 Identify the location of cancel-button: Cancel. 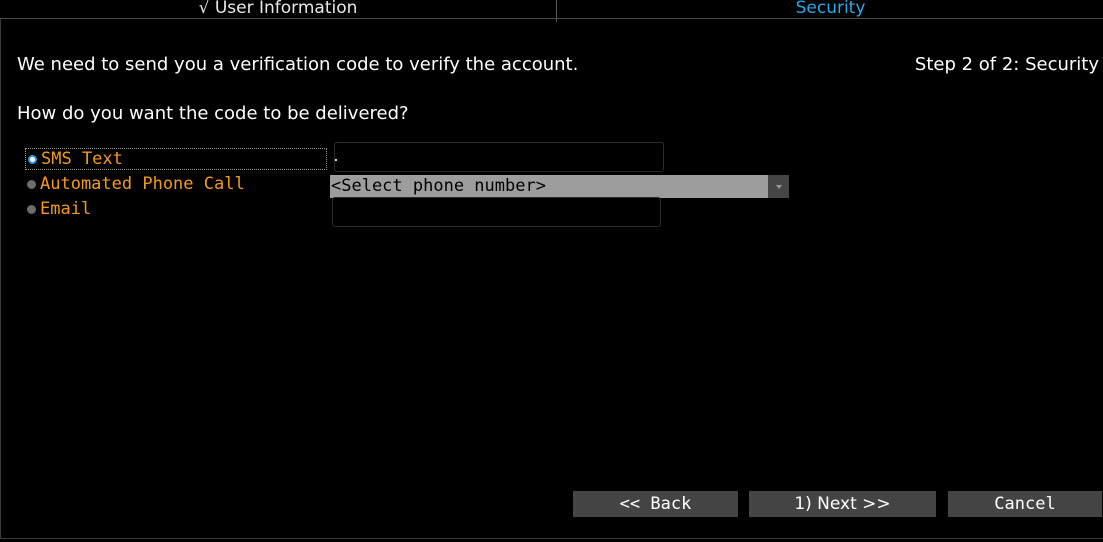
(1025, 504).